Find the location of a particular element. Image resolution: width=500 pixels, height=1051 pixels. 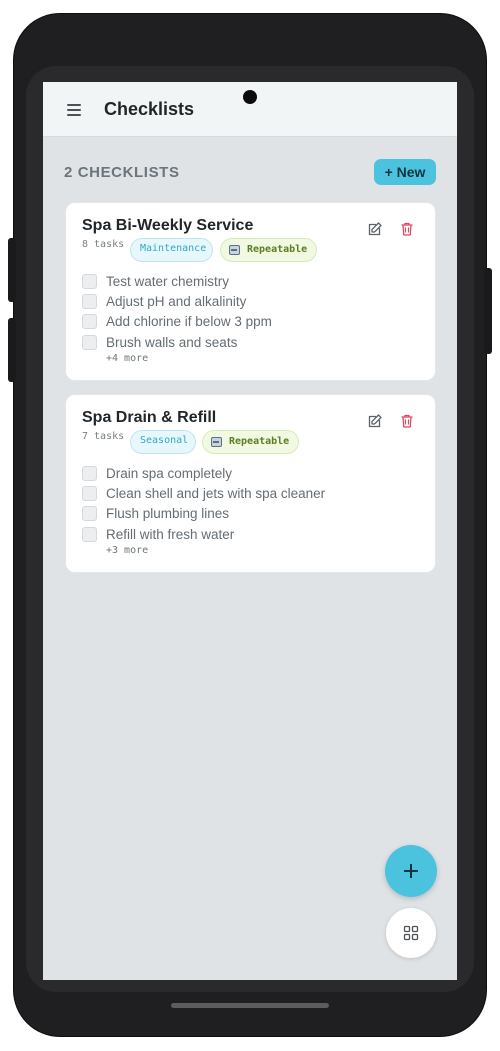

checklist-title: Spa Bi-Weekly Service is located at coordinates (168, 225).